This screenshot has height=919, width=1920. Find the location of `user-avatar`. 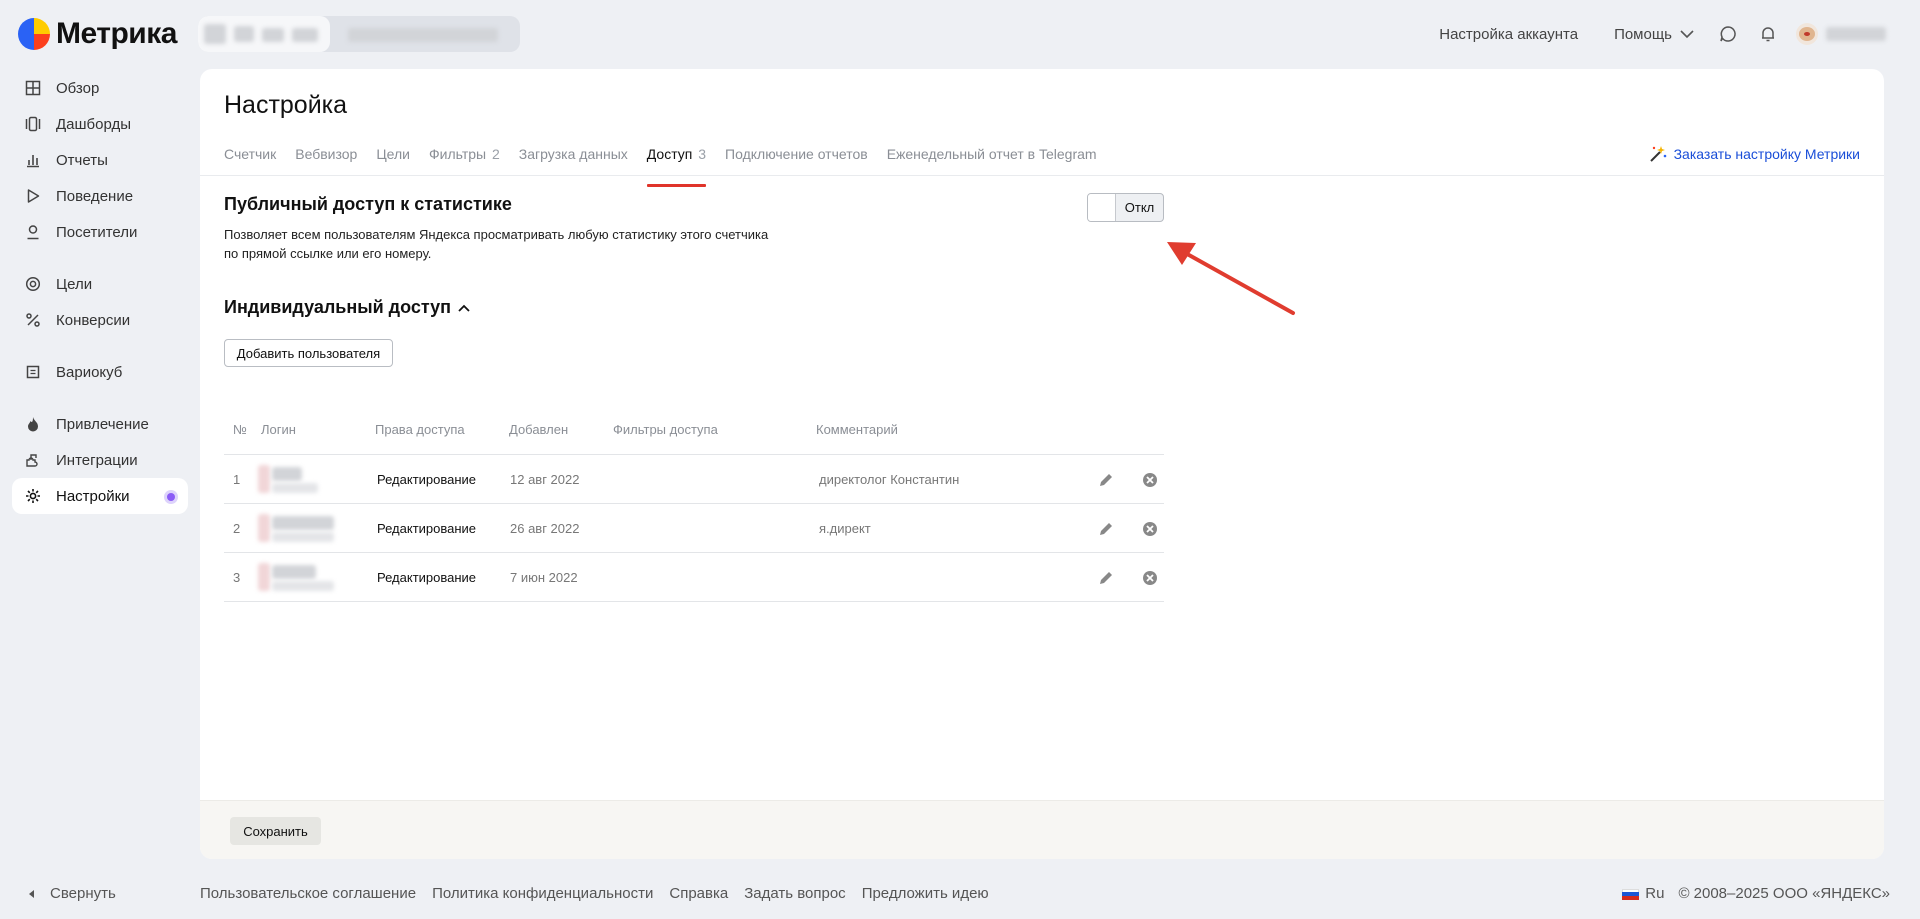

user-avatar is located at coordinates (1807, 34).